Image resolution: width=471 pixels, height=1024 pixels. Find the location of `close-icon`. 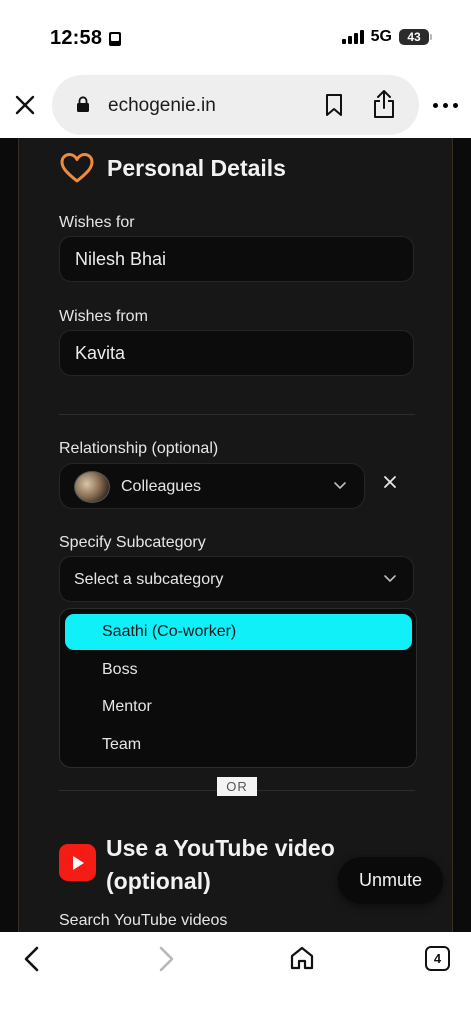

close-icon is located at coordinates (25, 105).